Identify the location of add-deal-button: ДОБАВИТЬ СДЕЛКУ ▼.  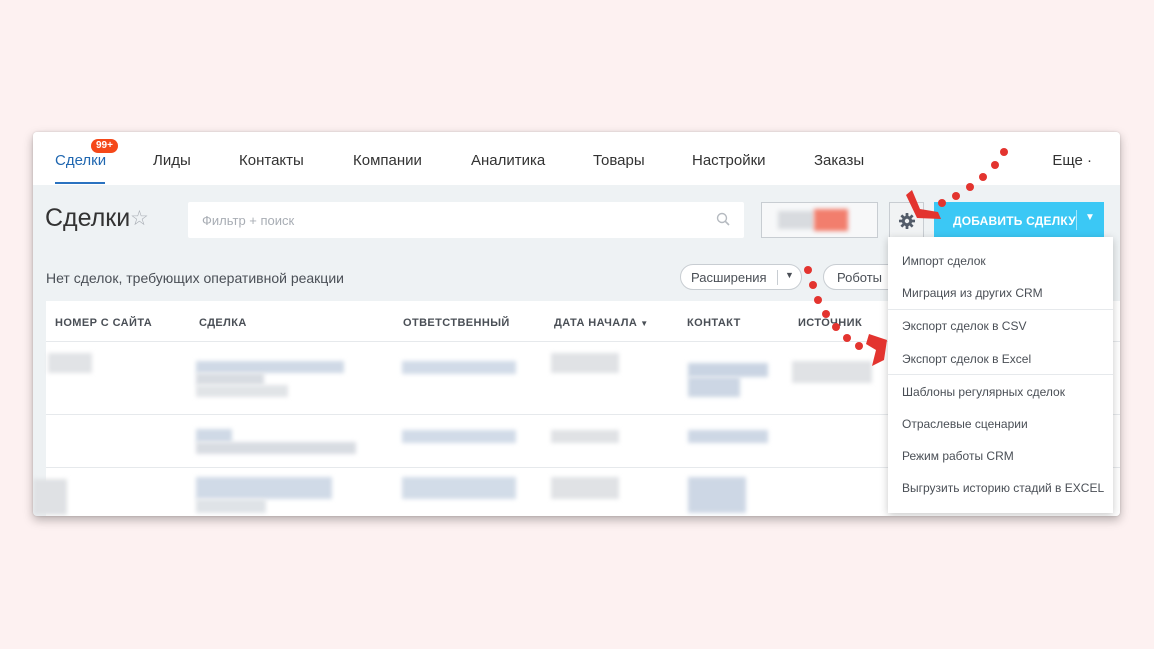
(1019, 220).